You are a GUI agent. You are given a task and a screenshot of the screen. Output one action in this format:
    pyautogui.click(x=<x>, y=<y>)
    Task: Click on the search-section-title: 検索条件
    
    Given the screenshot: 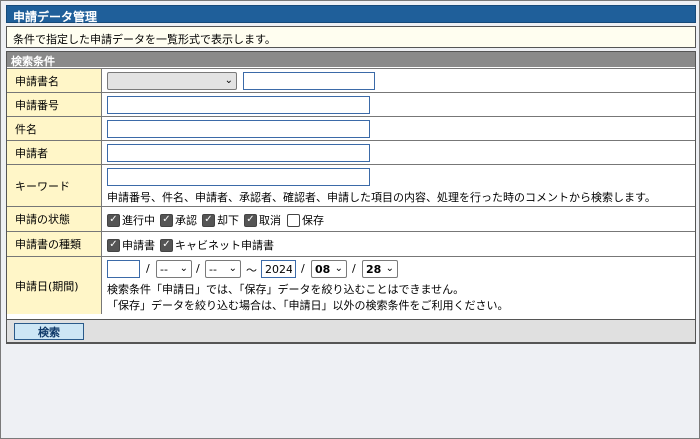 What is the action you would take?
    pyautogui.click(x=351, y=60)
    